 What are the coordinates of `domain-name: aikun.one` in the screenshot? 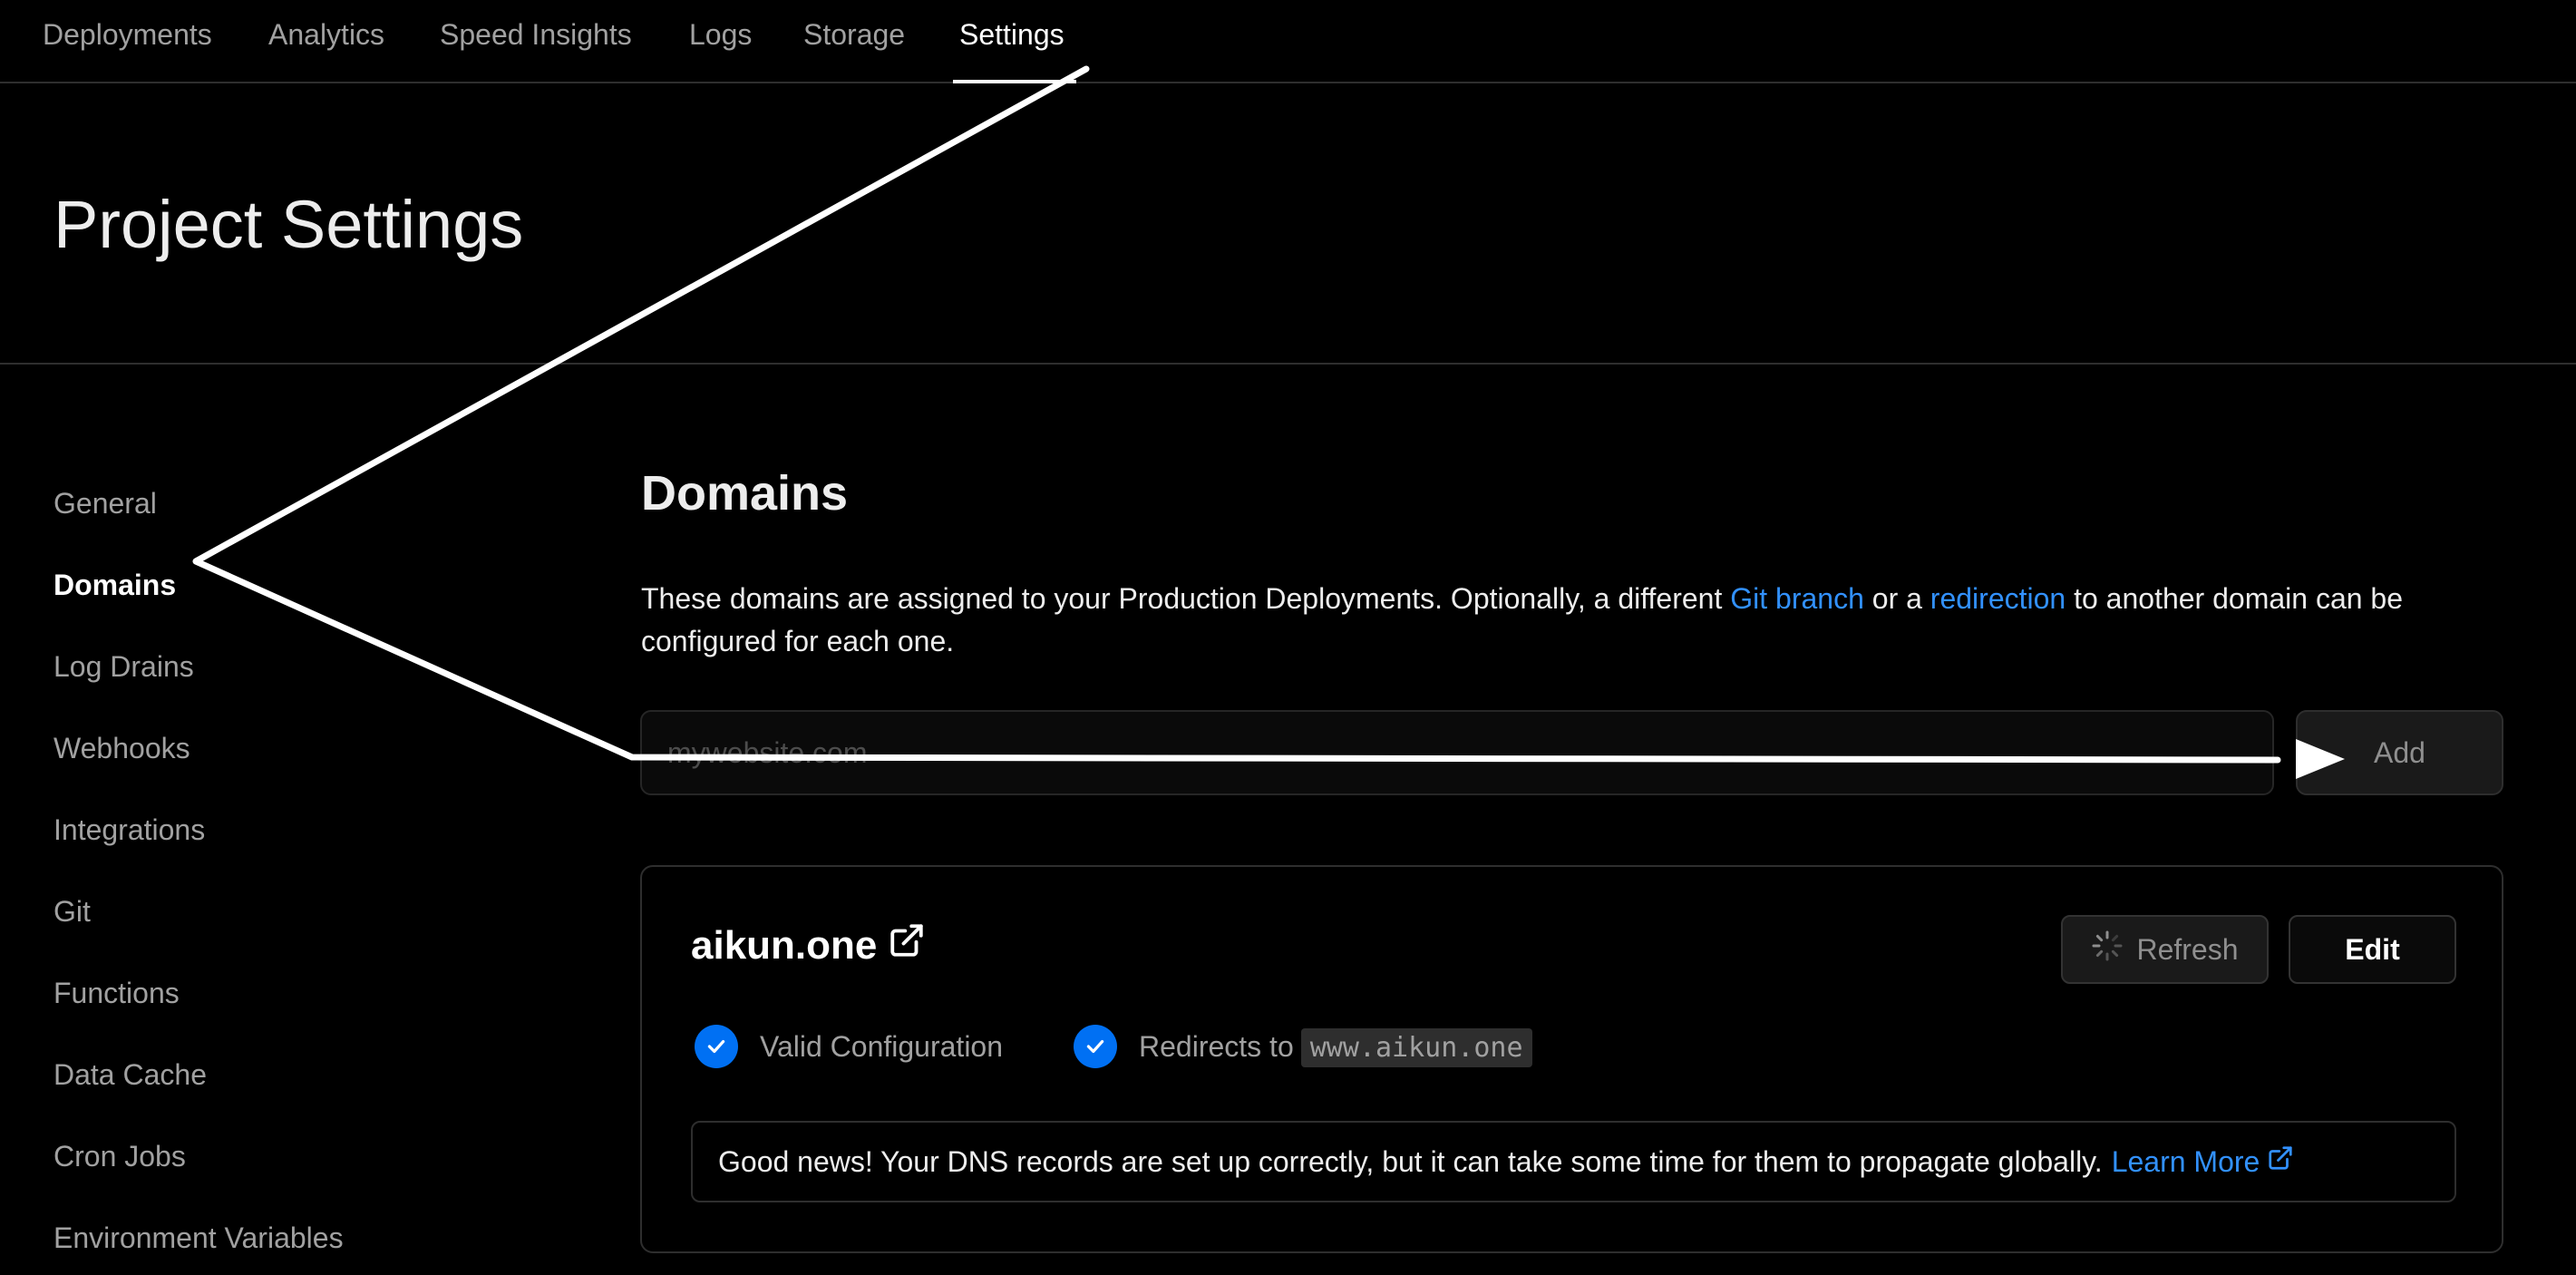 It's located at (784, 945).